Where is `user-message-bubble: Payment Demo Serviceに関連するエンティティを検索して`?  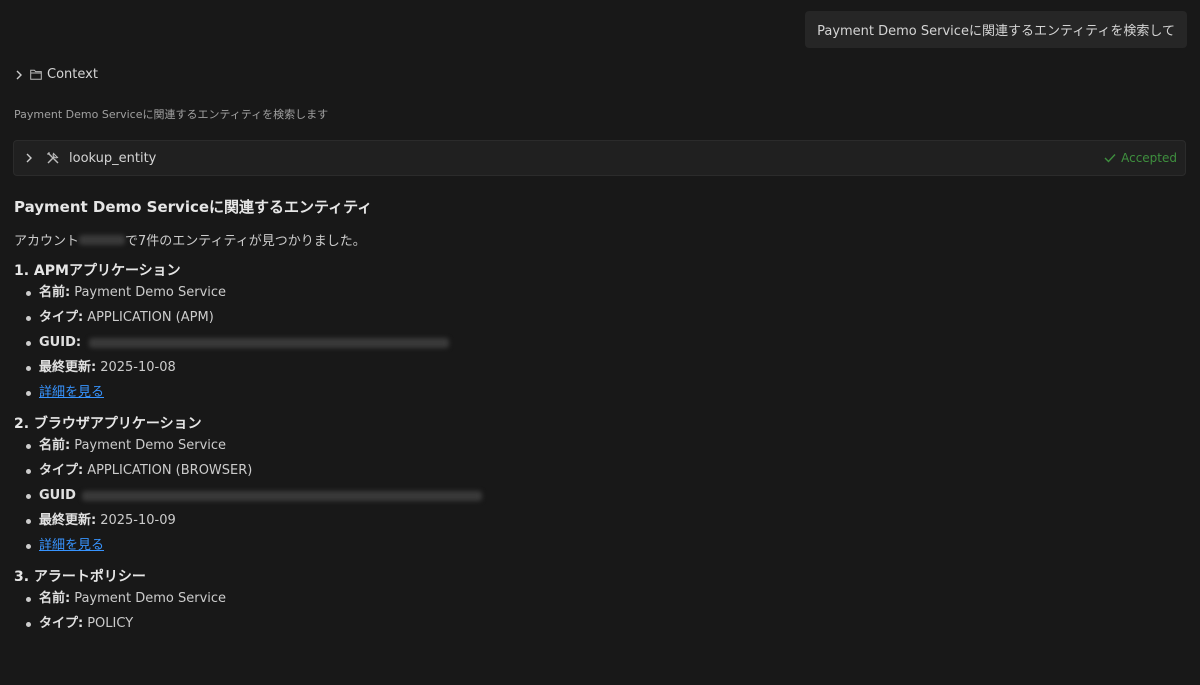 user-message-bubble: Payment Demo Serviceに関連するエンティティを検索して is located at coordinates (996, 29).